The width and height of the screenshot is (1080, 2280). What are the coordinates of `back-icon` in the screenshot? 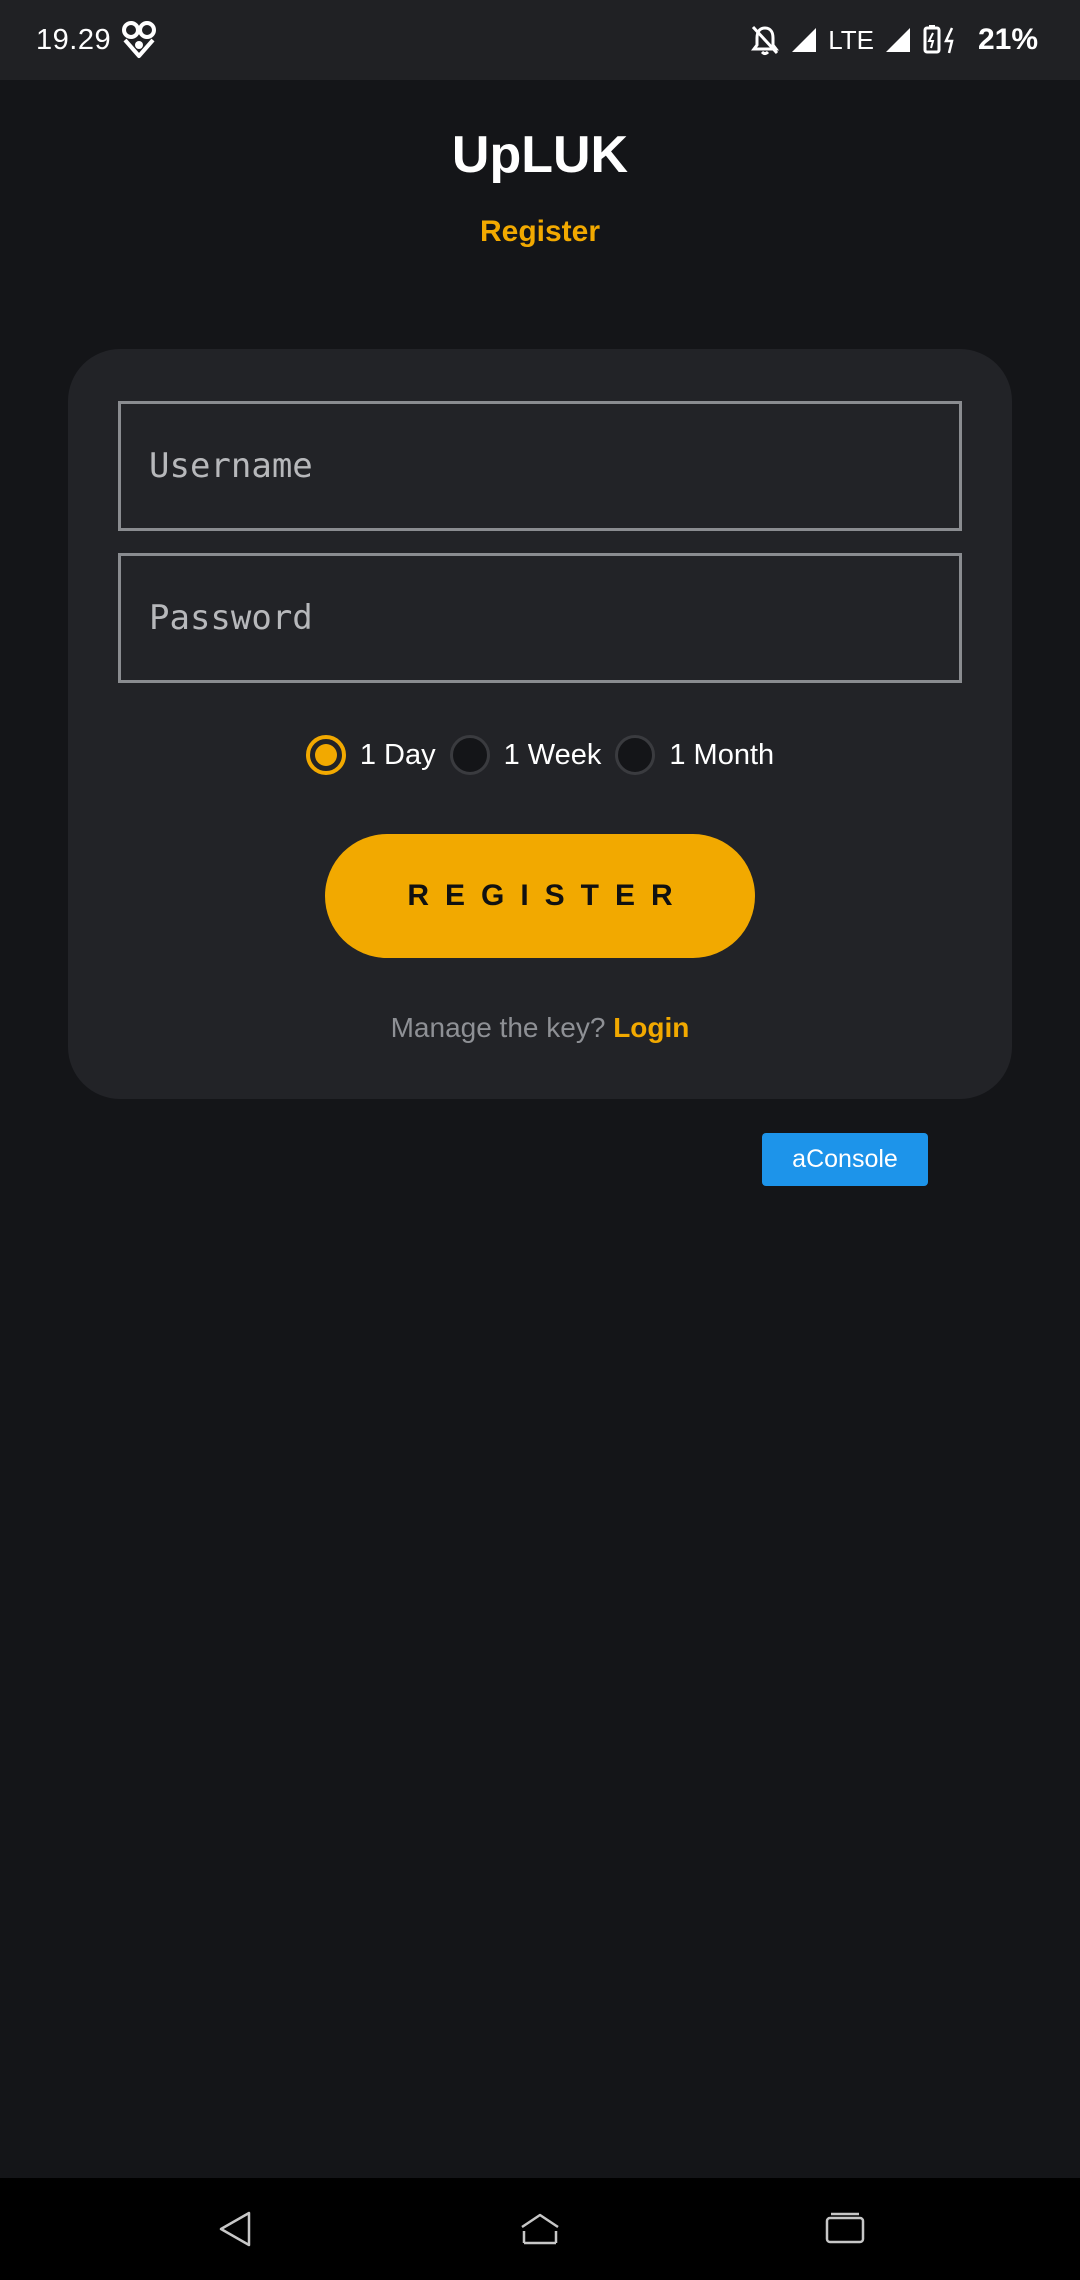 It's located at (235, 2229).